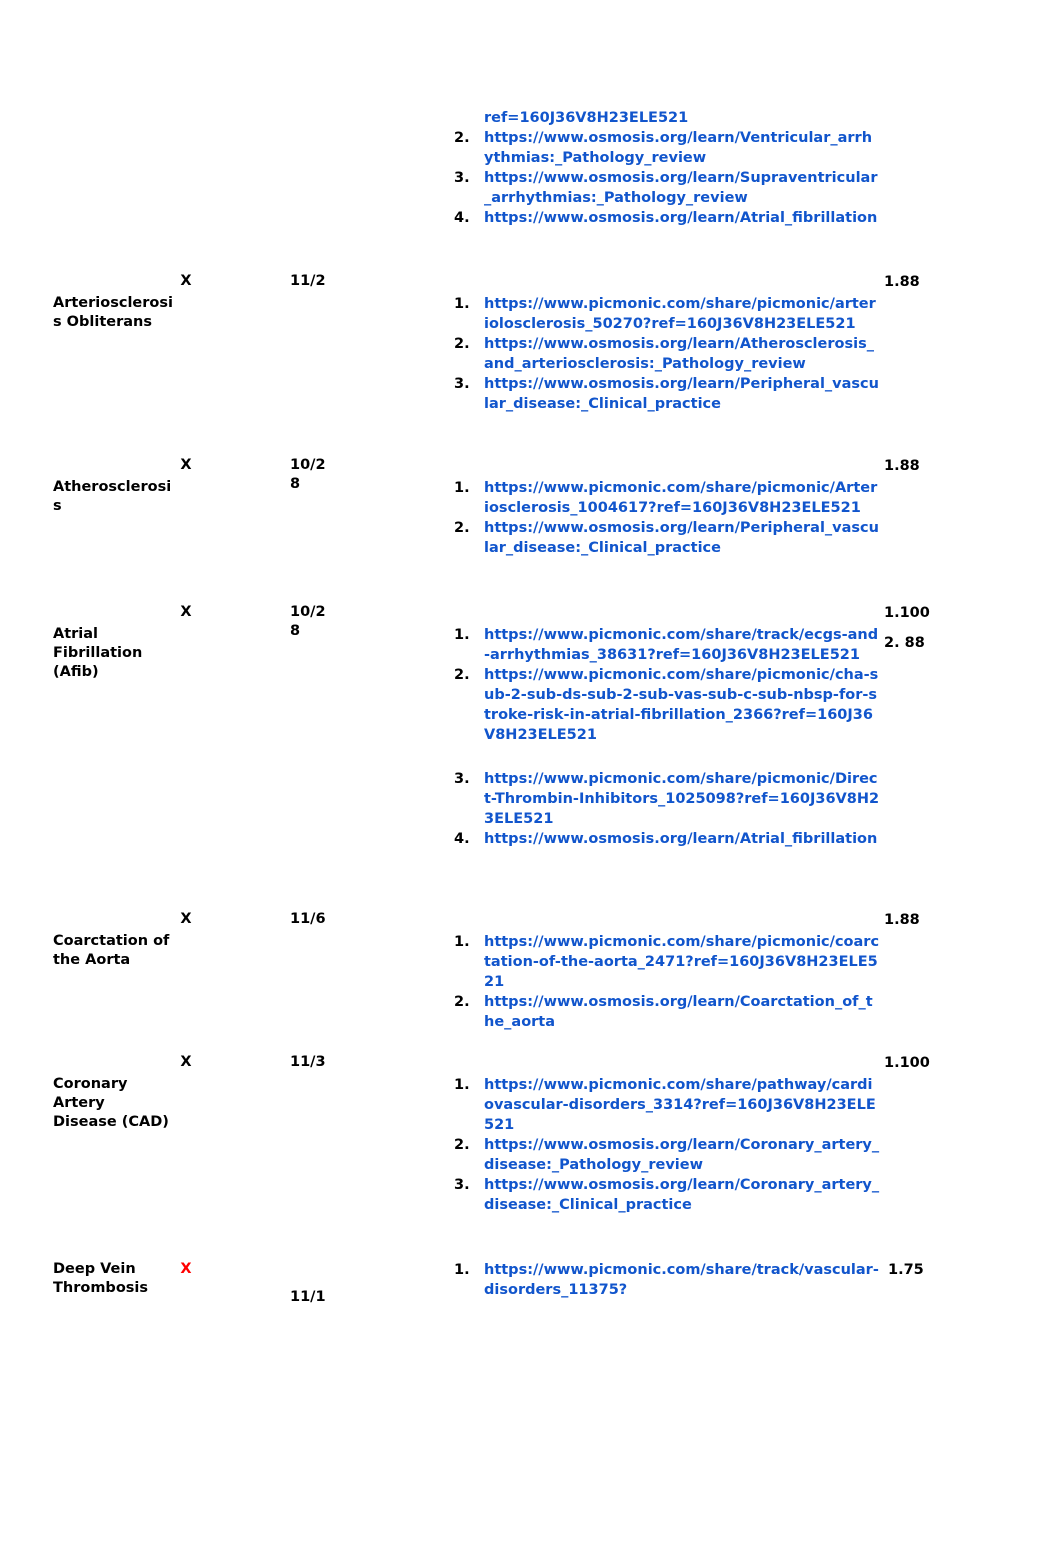 Image resolution: width=1062 pixels, height=1556 pixels. I want to click on date-cell: 11/2, so click(308, 281).